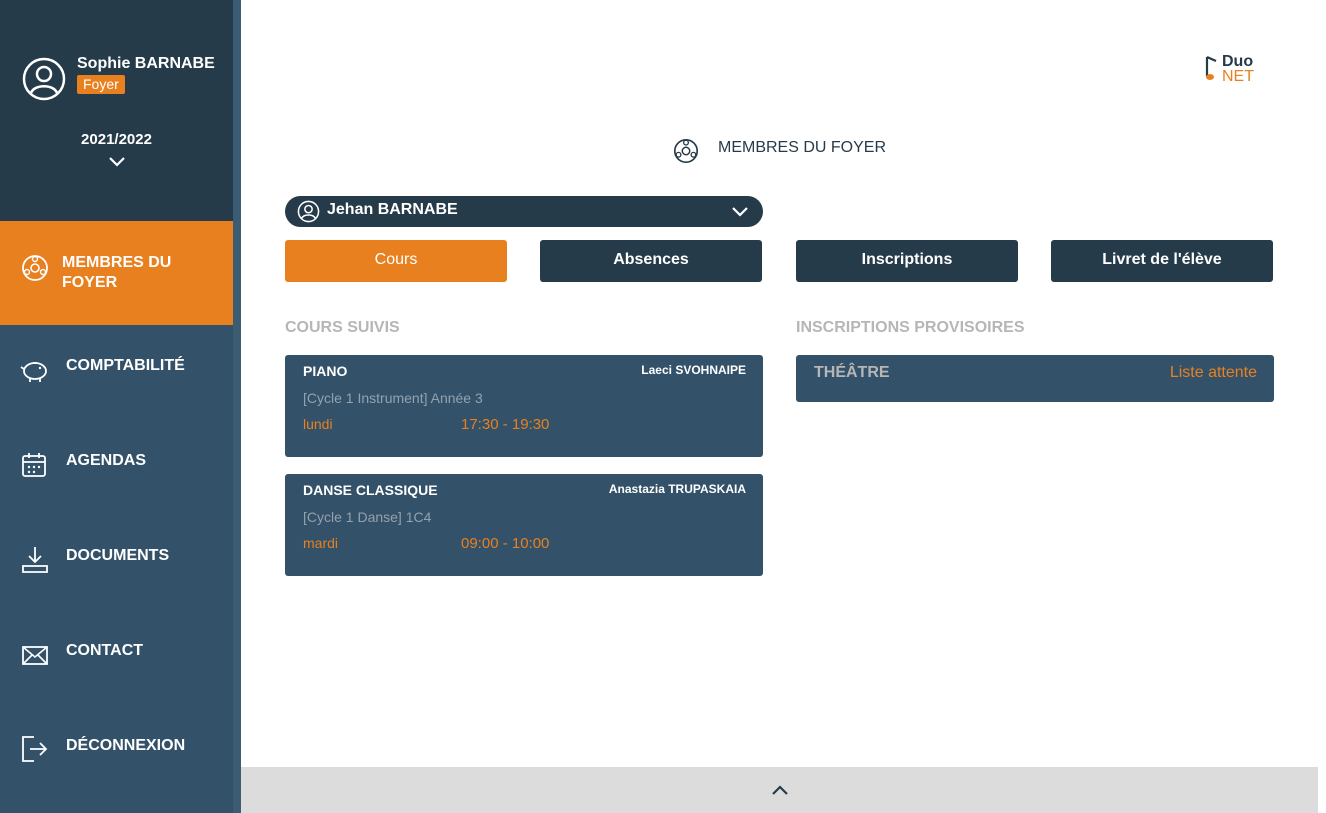  I want to click on sidebar-item-label: CONTACT, so click(105, 650).